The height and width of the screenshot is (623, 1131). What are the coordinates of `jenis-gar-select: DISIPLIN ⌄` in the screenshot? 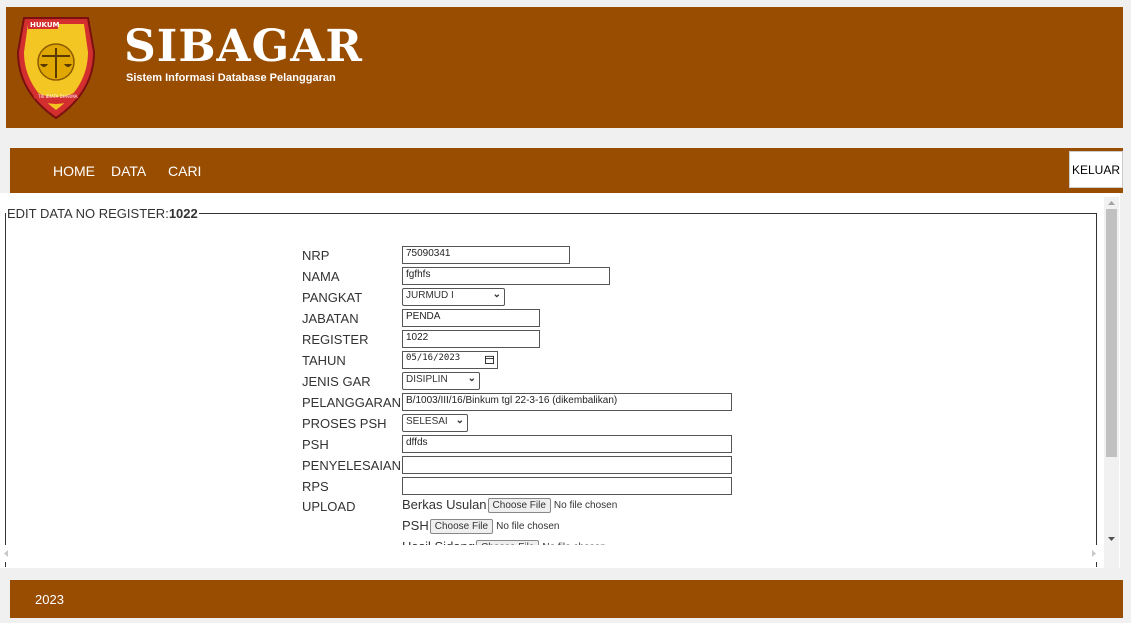 It's located at (441, 381).